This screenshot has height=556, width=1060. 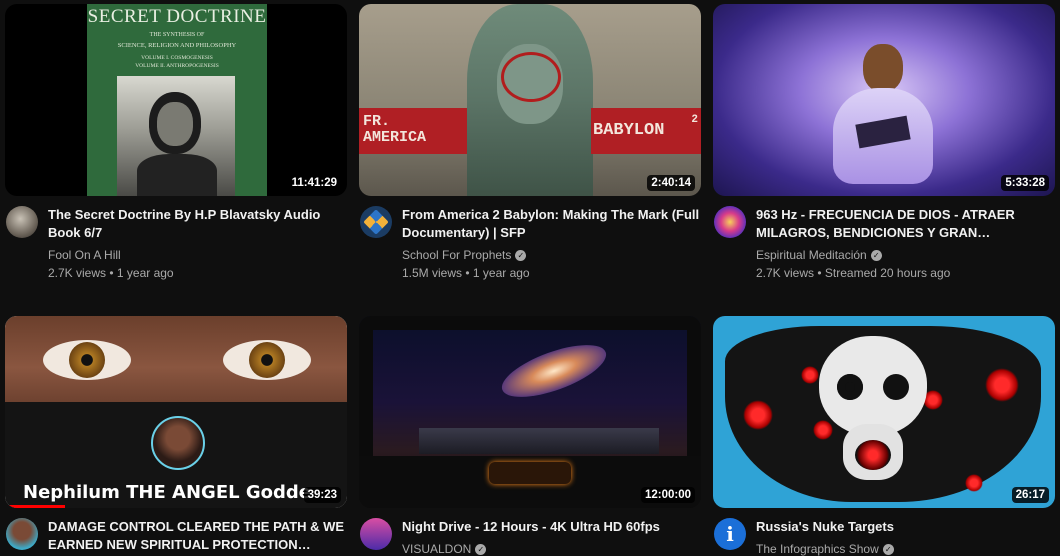 What do you see at coordinates (530, 412) in the screenshot?
I see `video-thumbnail: 12:00:00` at bounding box center [530, 412].